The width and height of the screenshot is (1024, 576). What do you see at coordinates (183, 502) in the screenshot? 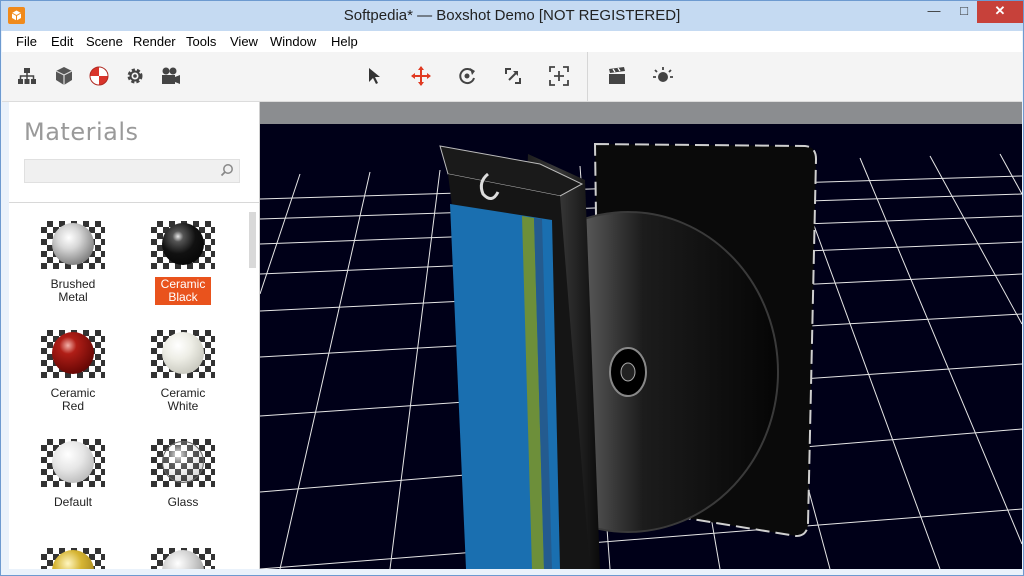
I see `material-label: Glass` at bounding box center [183, 502].